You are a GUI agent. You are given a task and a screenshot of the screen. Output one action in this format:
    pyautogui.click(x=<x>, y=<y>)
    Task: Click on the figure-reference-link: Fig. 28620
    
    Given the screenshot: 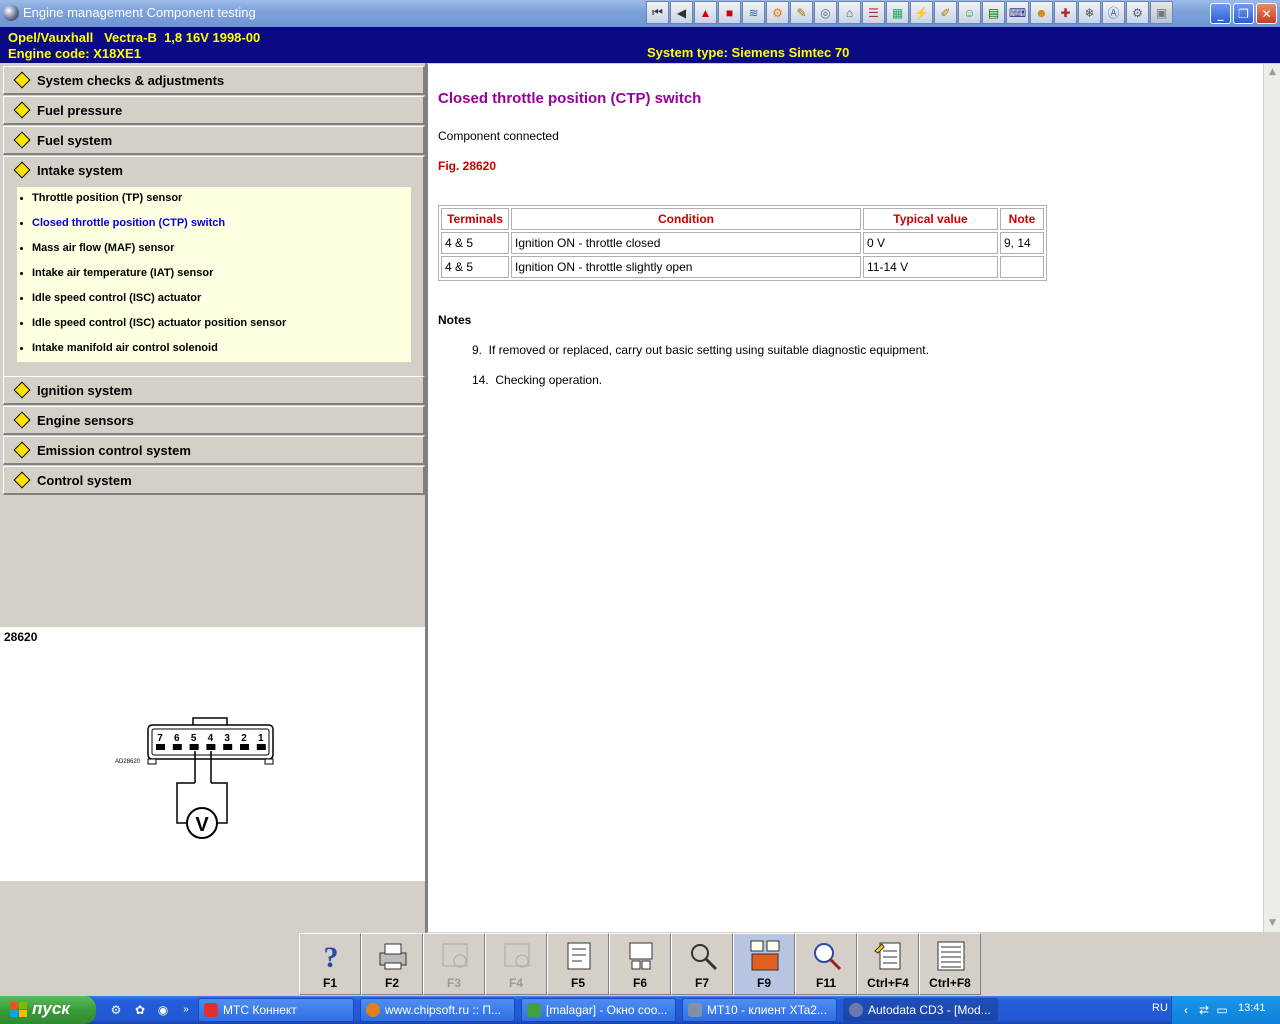 What is the action you would take?
    pyautogui.click(x=467, y=166)
    